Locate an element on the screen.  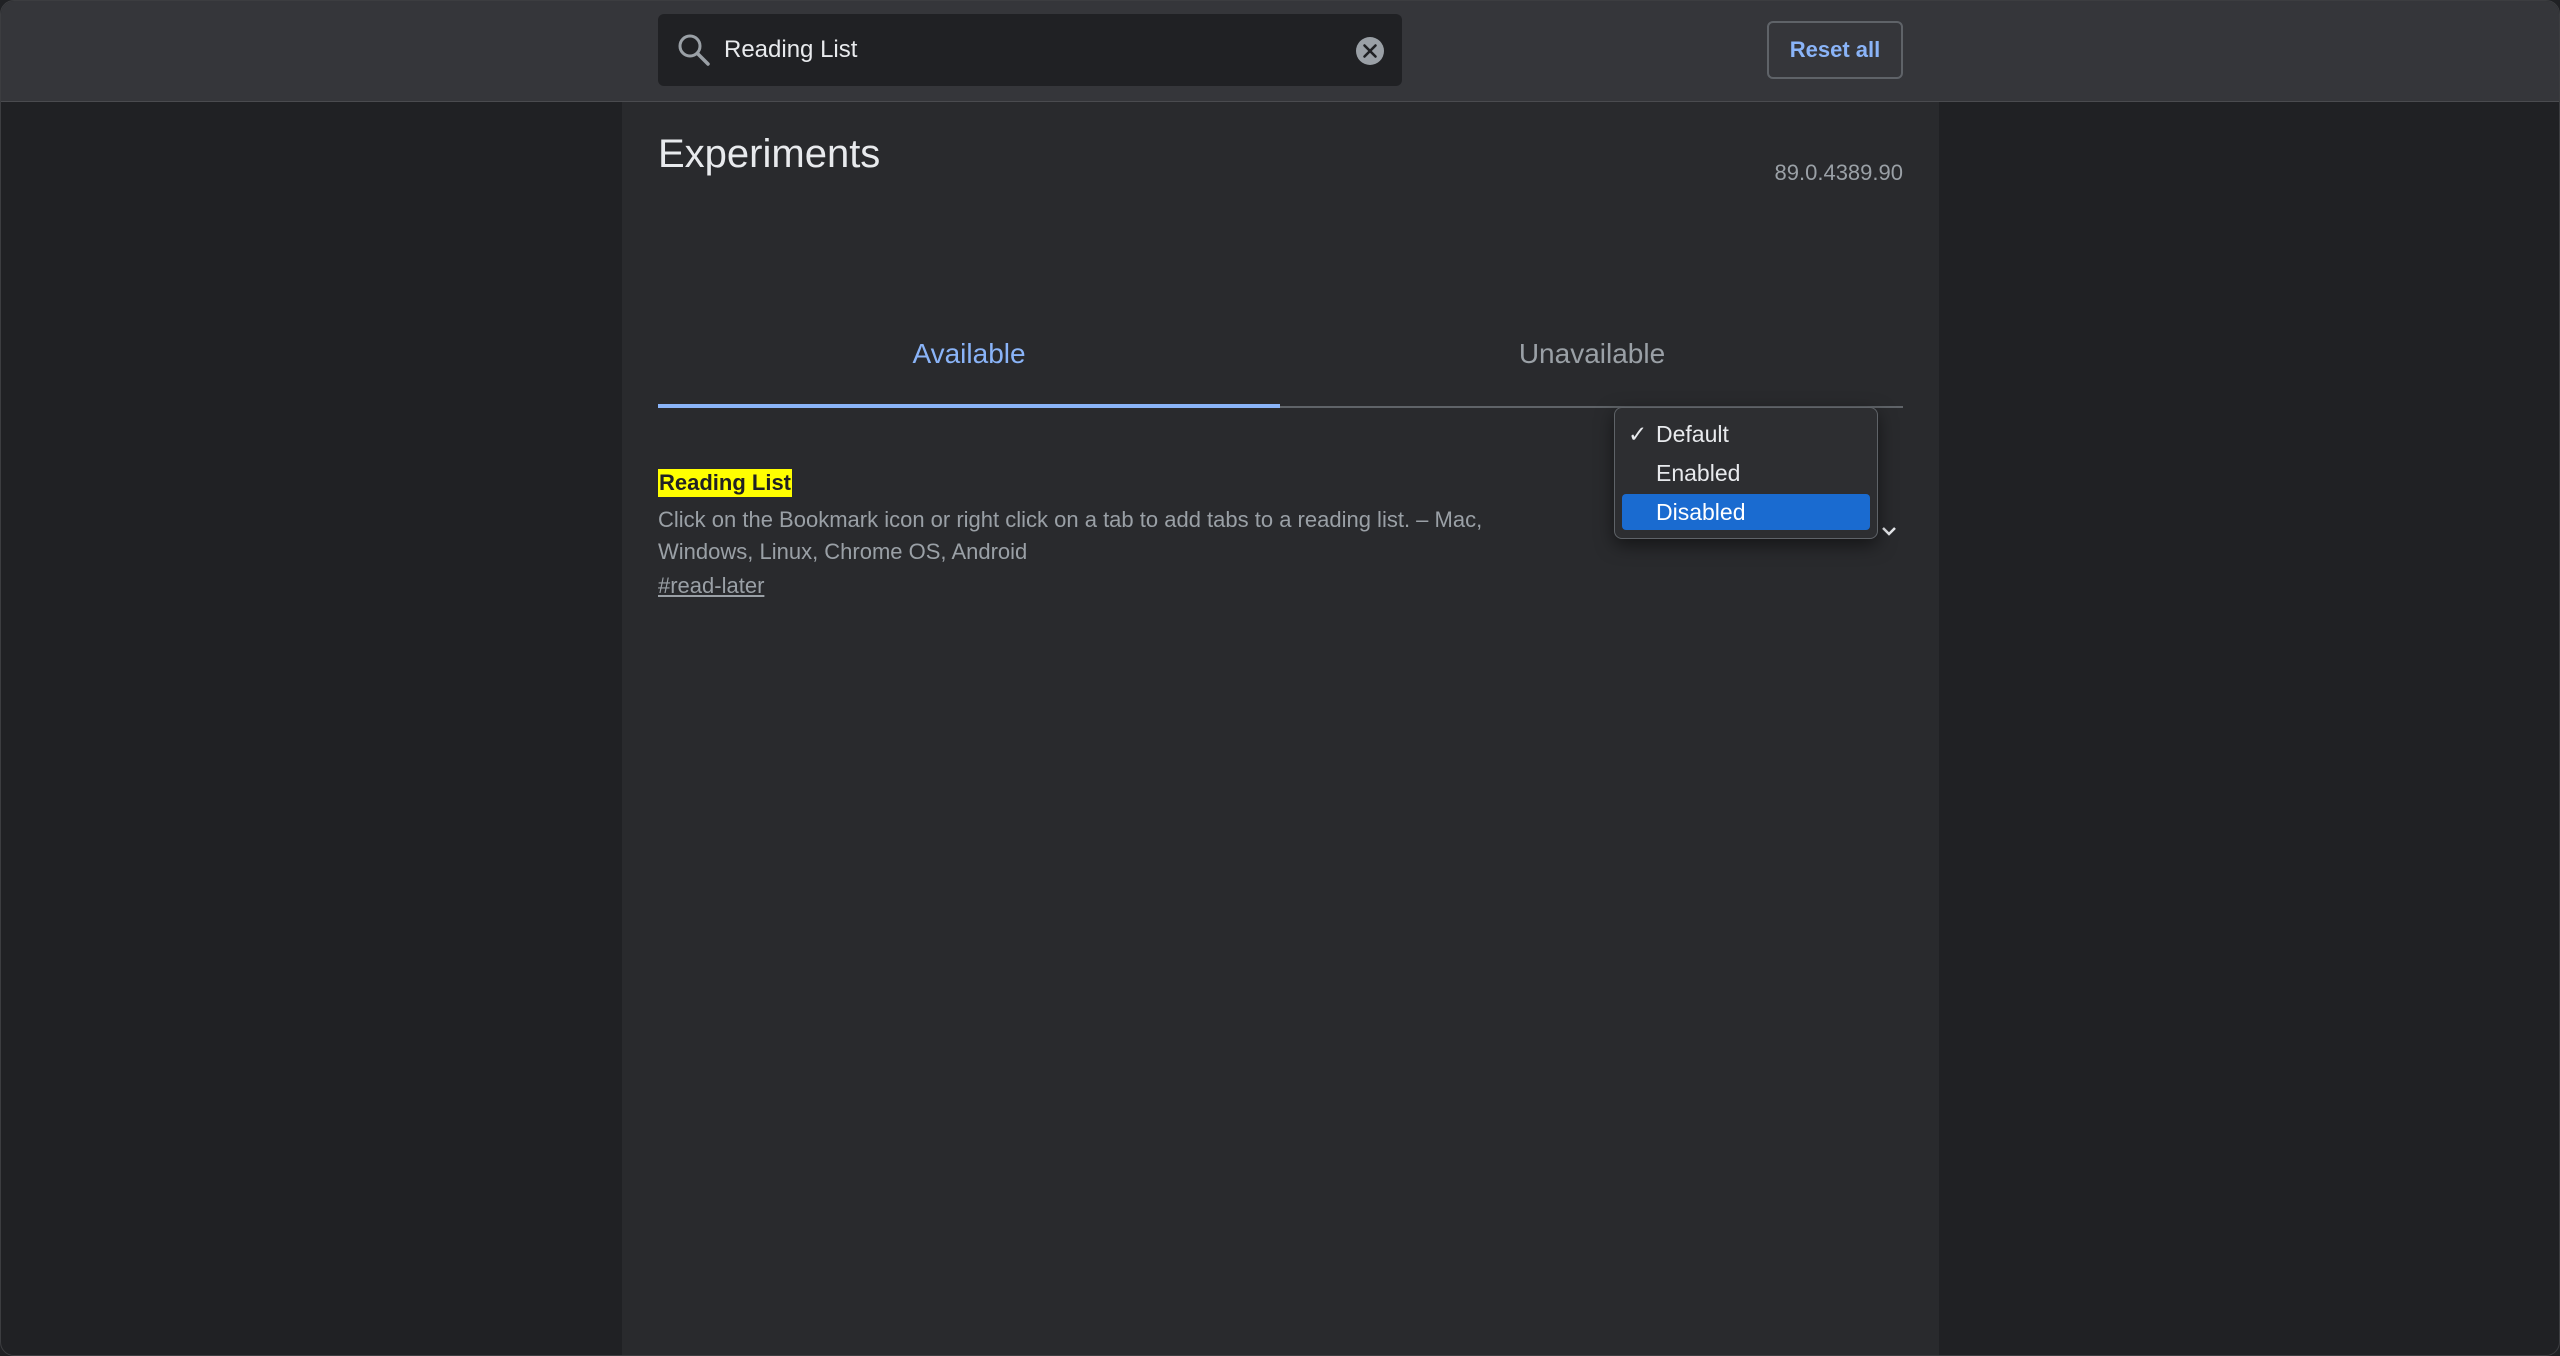
version-label: 89.0.4389.90 is located at coordinates (1838, 172).